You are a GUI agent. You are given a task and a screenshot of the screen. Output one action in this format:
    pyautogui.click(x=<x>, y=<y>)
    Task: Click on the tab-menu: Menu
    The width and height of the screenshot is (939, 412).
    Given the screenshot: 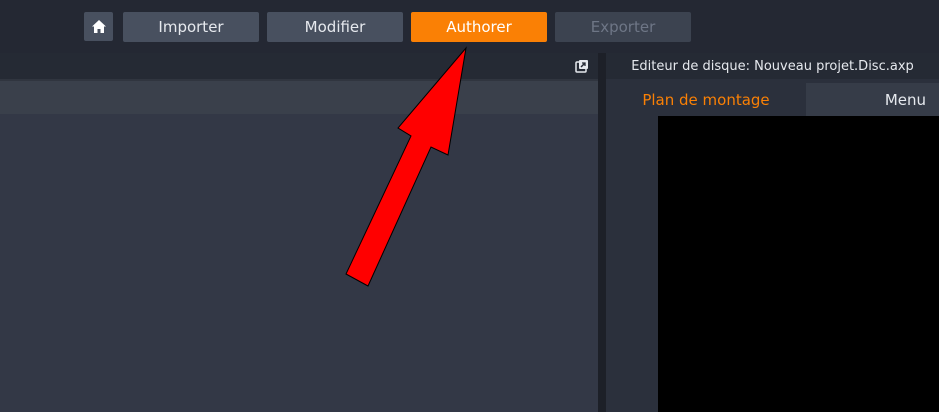 What is the action you would take?
    pyautogui.click(x=872, y=99)
    